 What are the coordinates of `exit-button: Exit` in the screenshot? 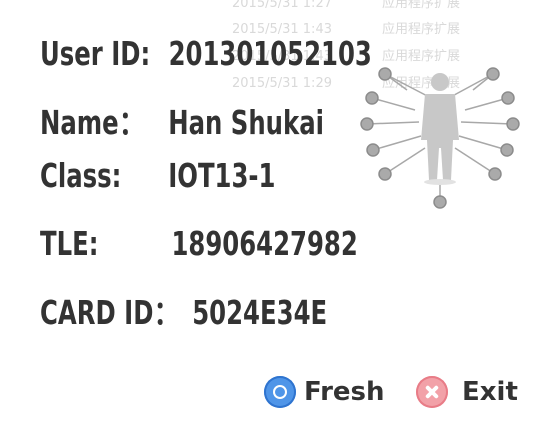 It's located at (467, 392).